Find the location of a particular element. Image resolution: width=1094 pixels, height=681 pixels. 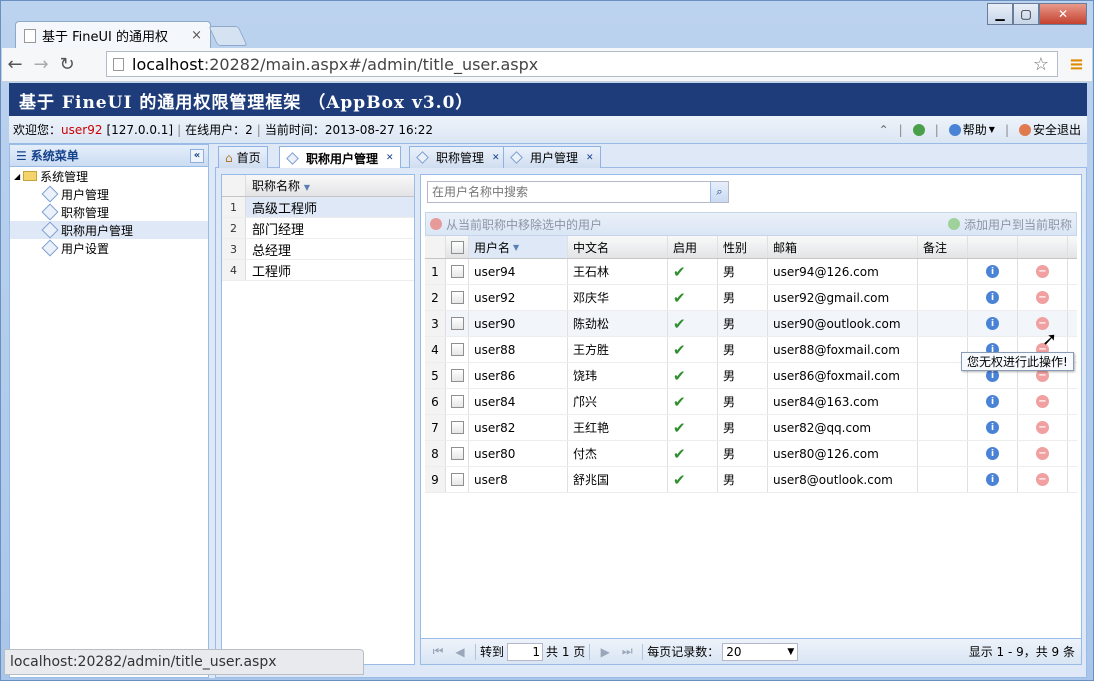

reload-icon: ↻ is located at coordinates (67, 64).